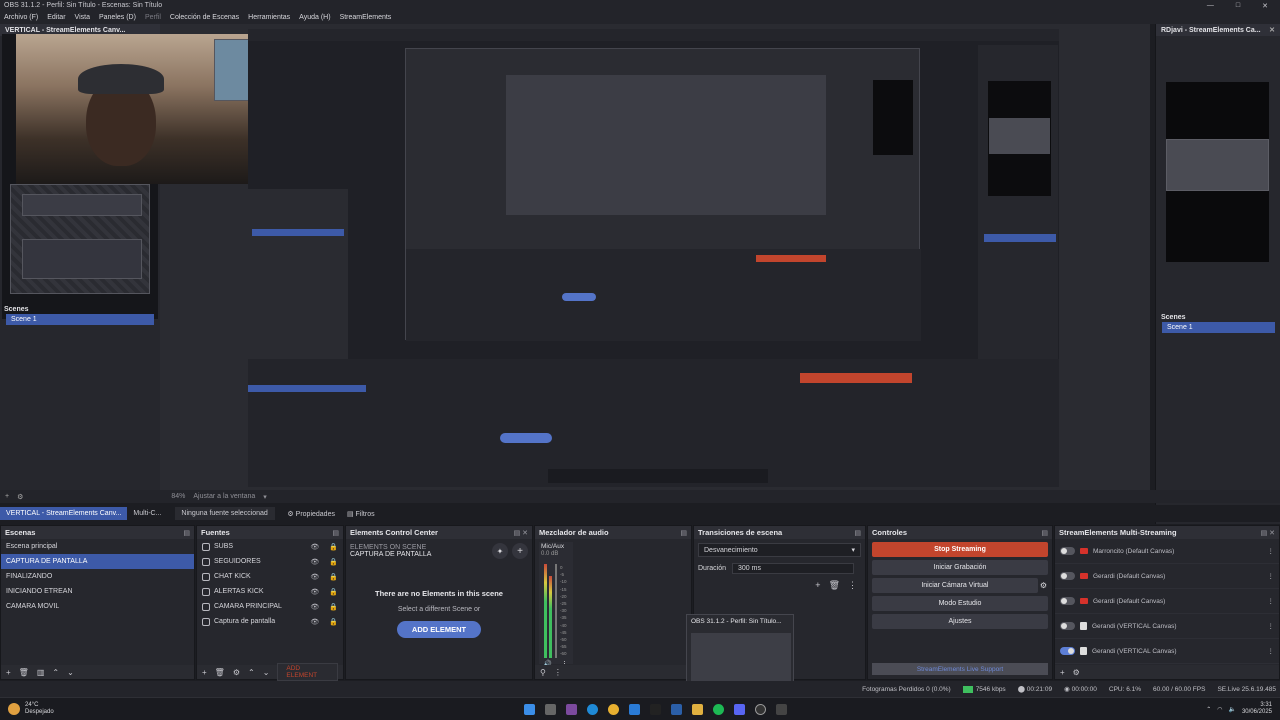  Describe the element at coordinates (1219, 709) in the screenshot. I see `wifi-icon: ◠` at that location.